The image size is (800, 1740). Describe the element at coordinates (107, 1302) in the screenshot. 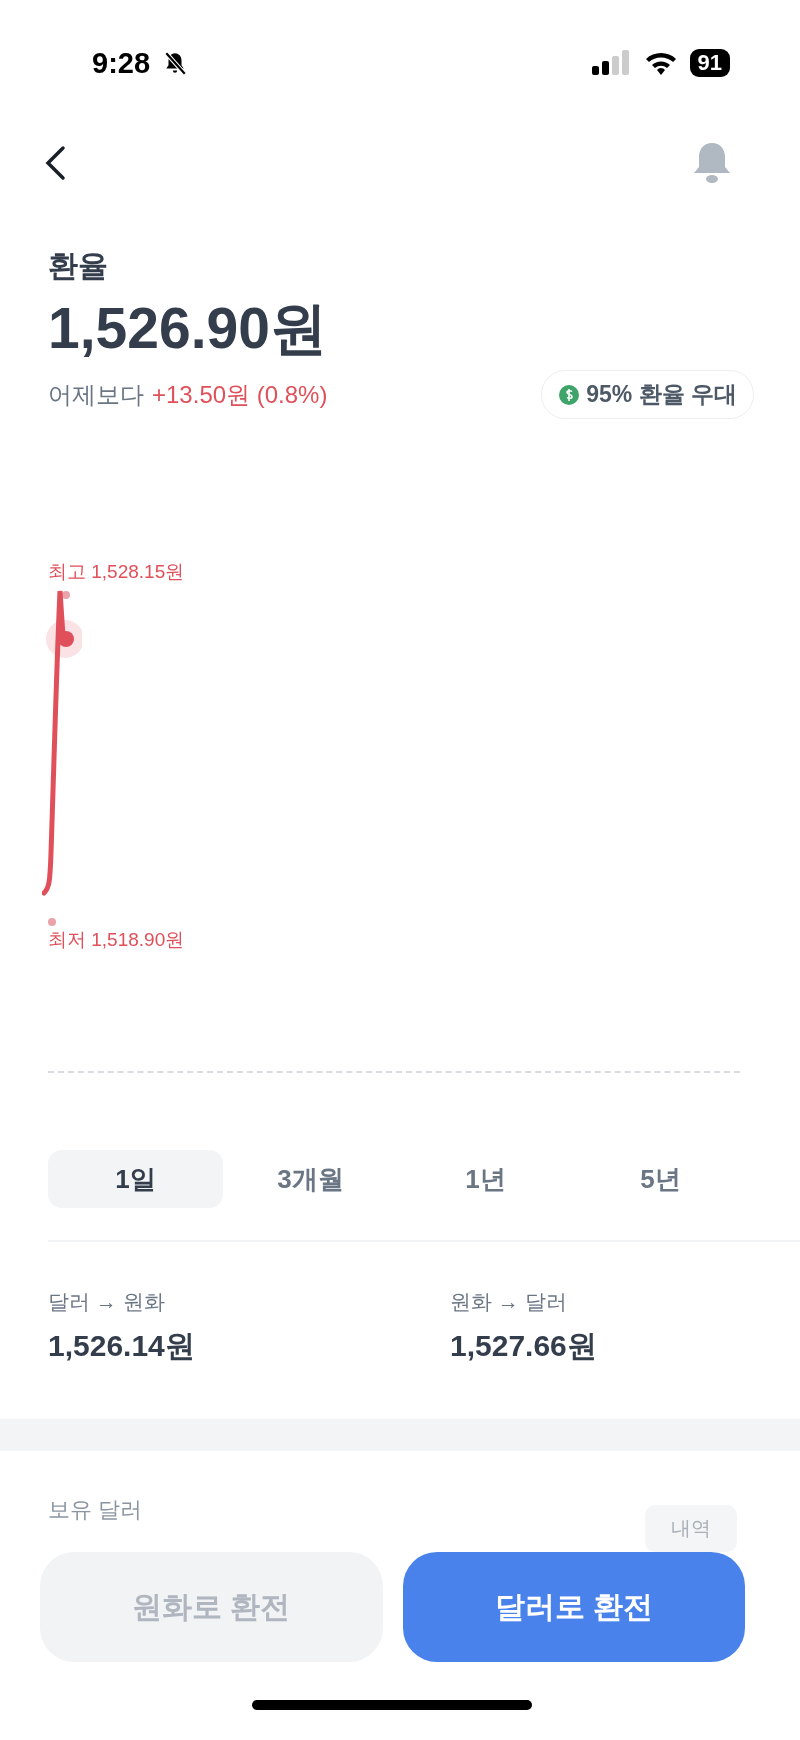

I see `rate-label: 달러 → 원화` at that location.